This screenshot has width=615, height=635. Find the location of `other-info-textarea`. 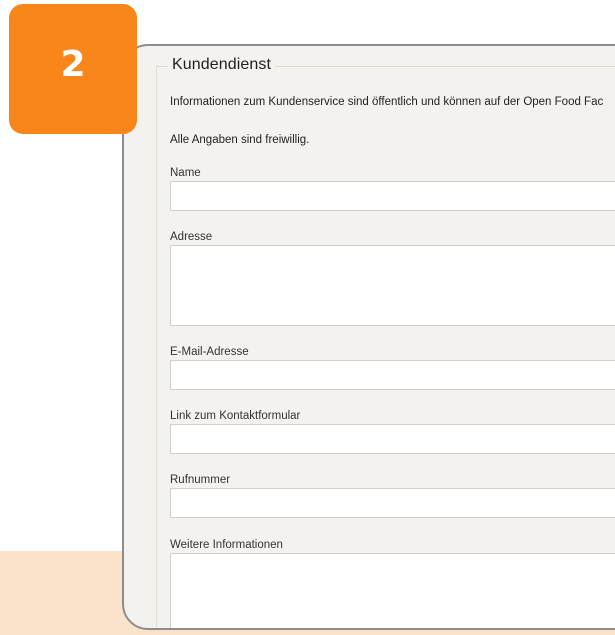

other-info-textarea is located at coordinates (392, 590).